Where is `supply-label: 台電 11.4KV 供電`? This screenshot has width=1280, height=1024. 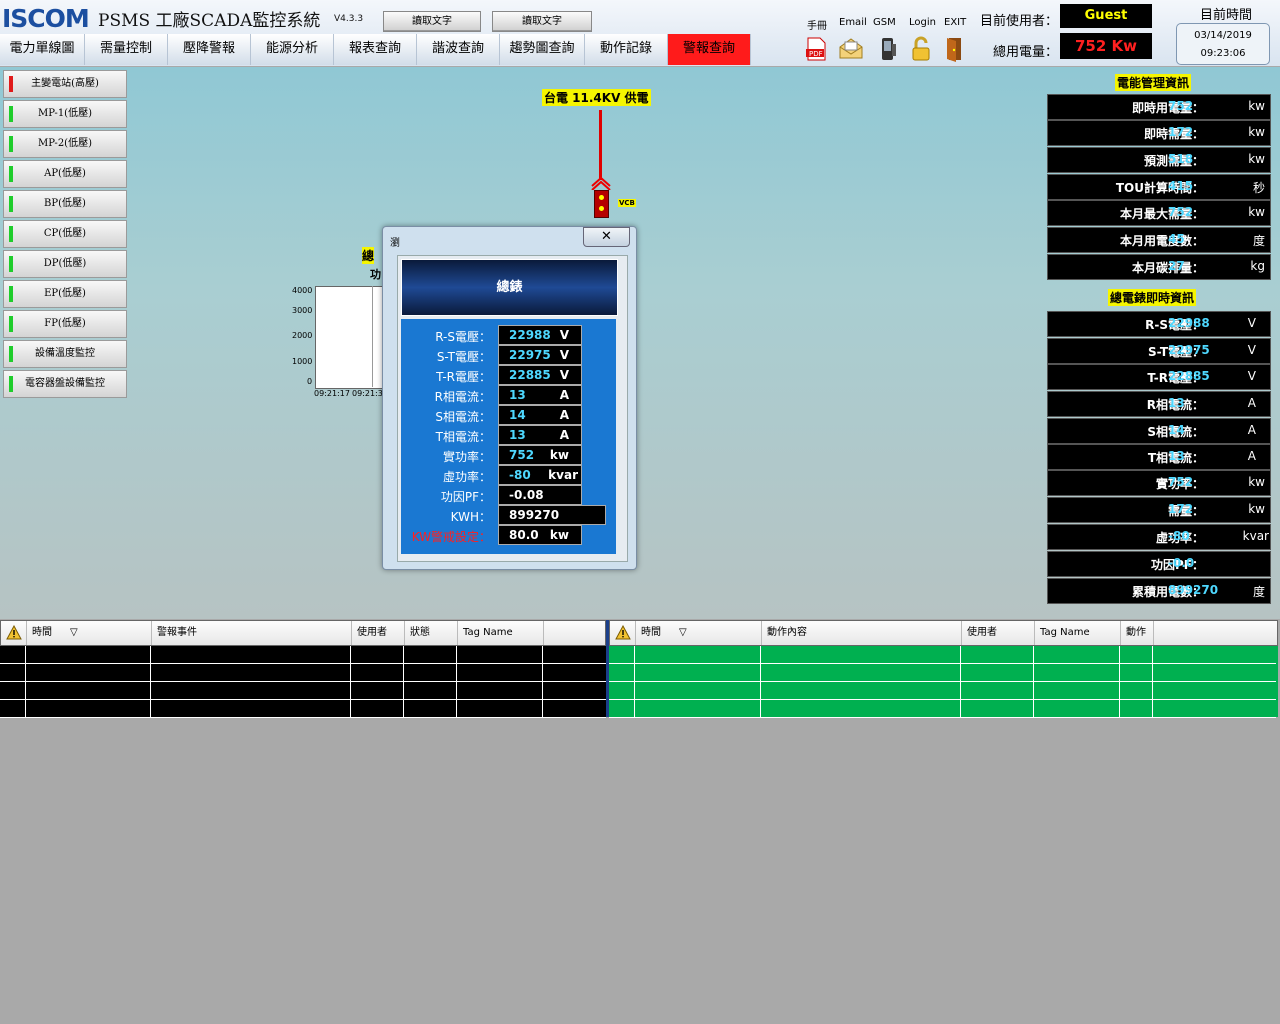 supply-label: 台電 11.4KV 供電 is located at coordinates (596, 97).